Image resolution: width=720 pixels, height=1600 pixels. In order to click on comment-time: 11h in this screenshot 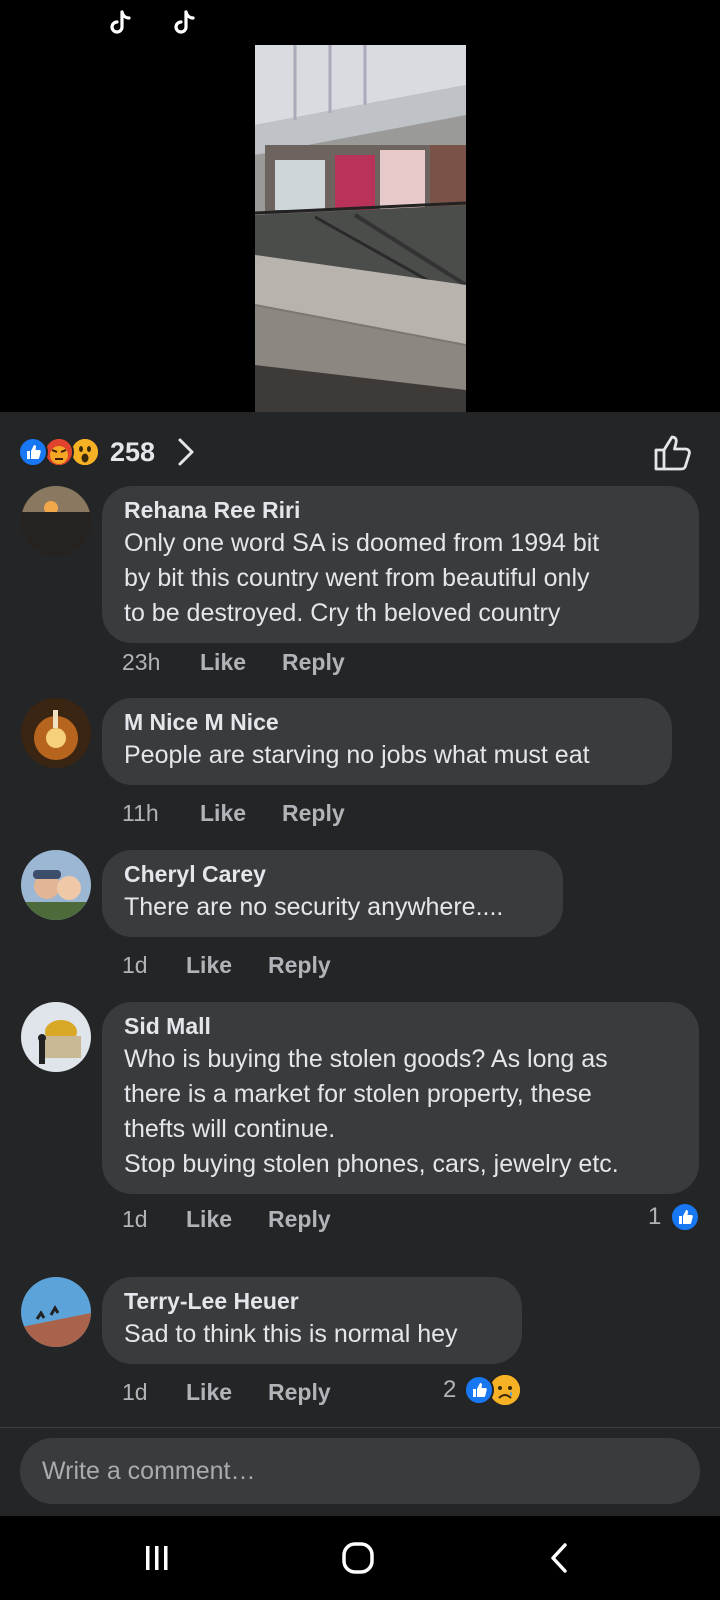, I will do `click(140, 813)`.